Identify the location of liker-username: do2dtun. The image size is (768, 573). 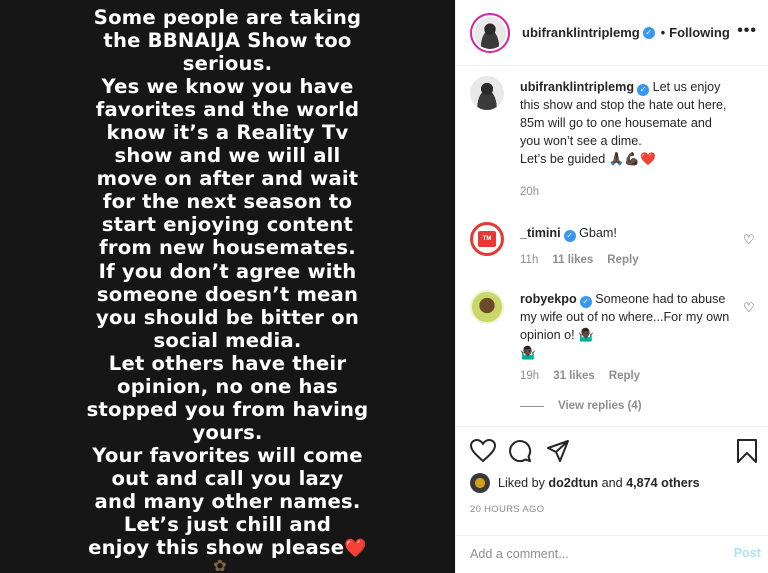
(573, 483).